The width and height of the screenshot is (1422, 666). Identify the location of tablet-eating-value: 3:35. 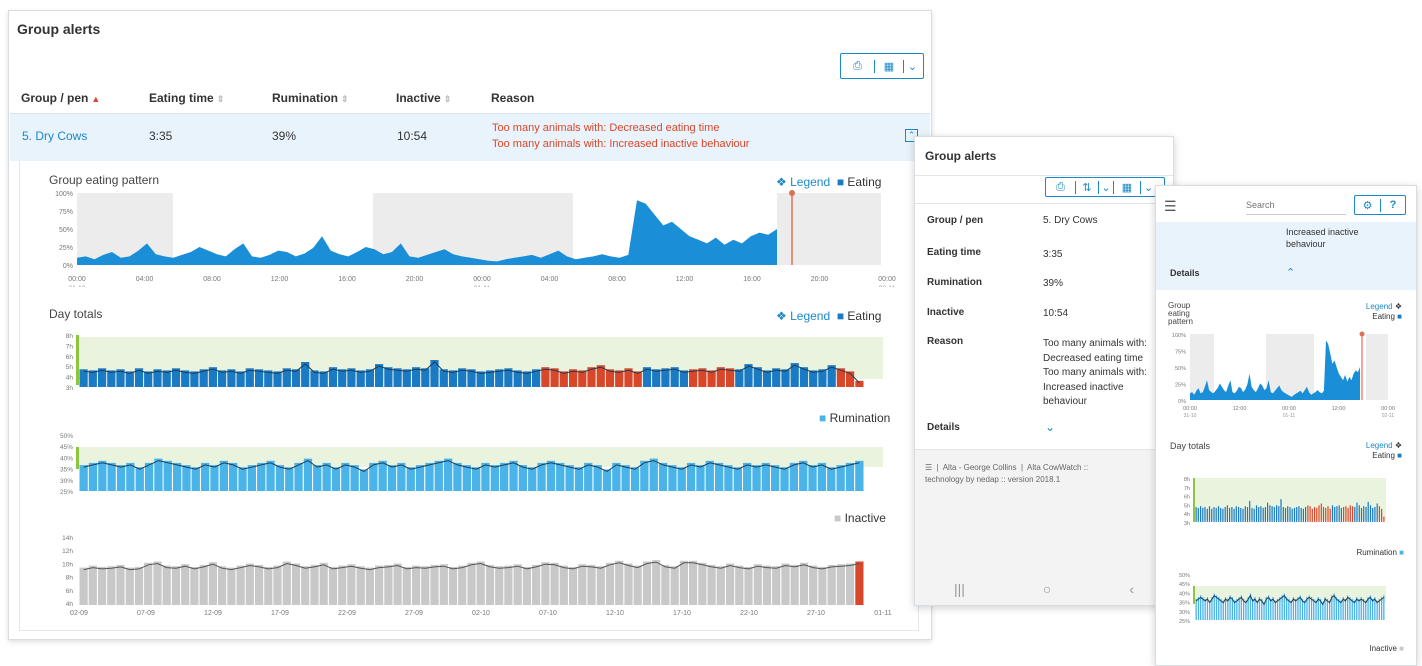
(1053, 254).